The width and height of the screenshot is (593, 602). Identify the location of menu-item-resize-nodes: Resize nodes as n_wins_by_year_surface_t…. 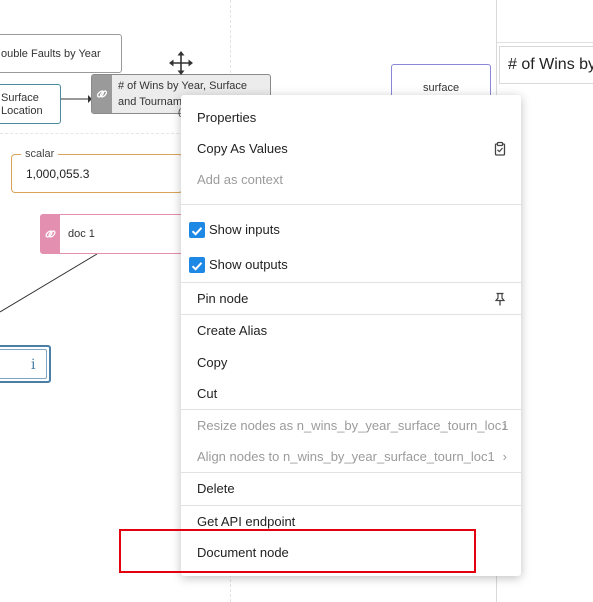
(351, 426).